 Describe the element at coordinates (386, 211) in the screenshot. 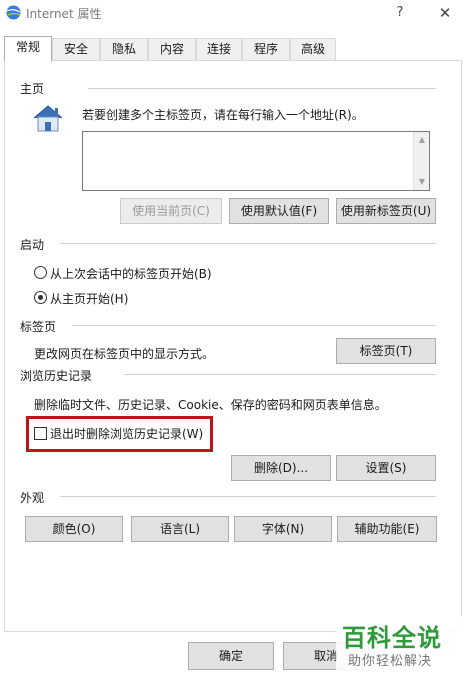

I see `use-new-tab-button: 使用新标签页(U)` at that location.